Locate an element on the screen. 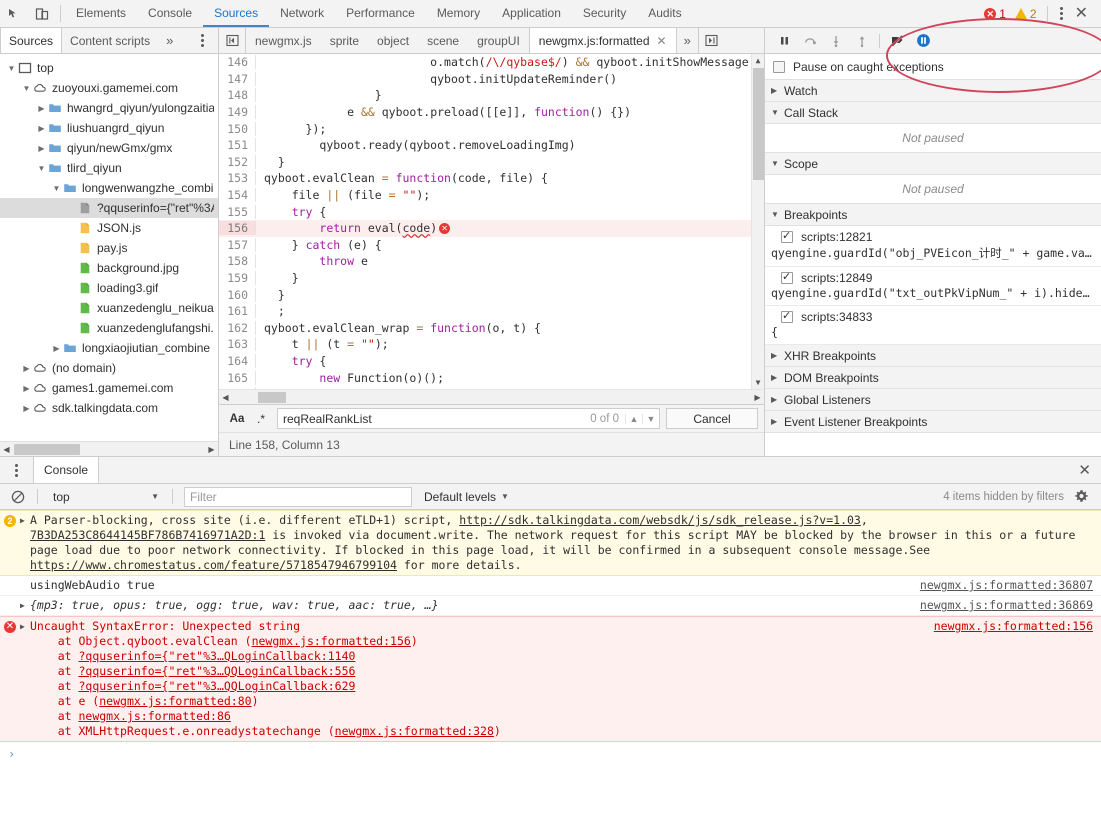 Image resolution: width=1101 pixels, height=817 pixels. editor-tab-groupui: groupUI is located at coordinates (498, 40).